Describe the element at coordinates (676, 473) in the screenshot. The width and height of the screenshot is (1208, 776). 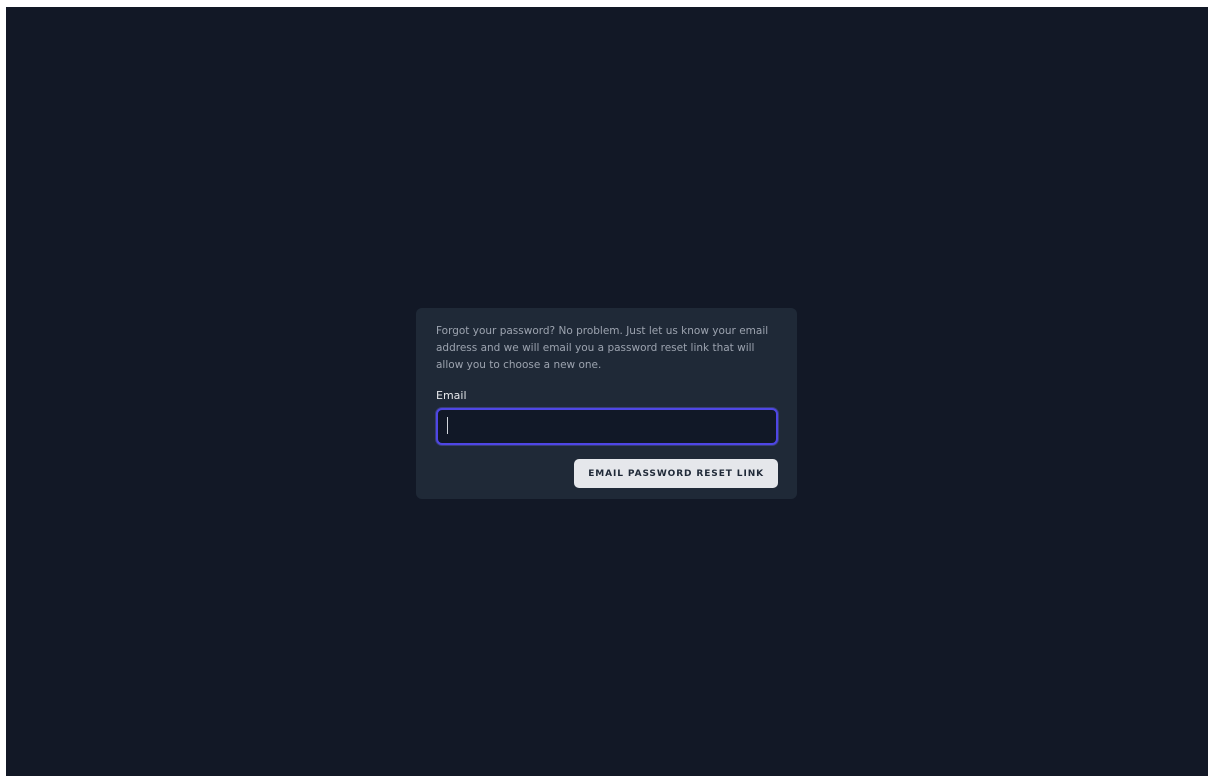
I see `email-password-reset-link-button: EMAIL PASSWORD RESET LINK` at that location.